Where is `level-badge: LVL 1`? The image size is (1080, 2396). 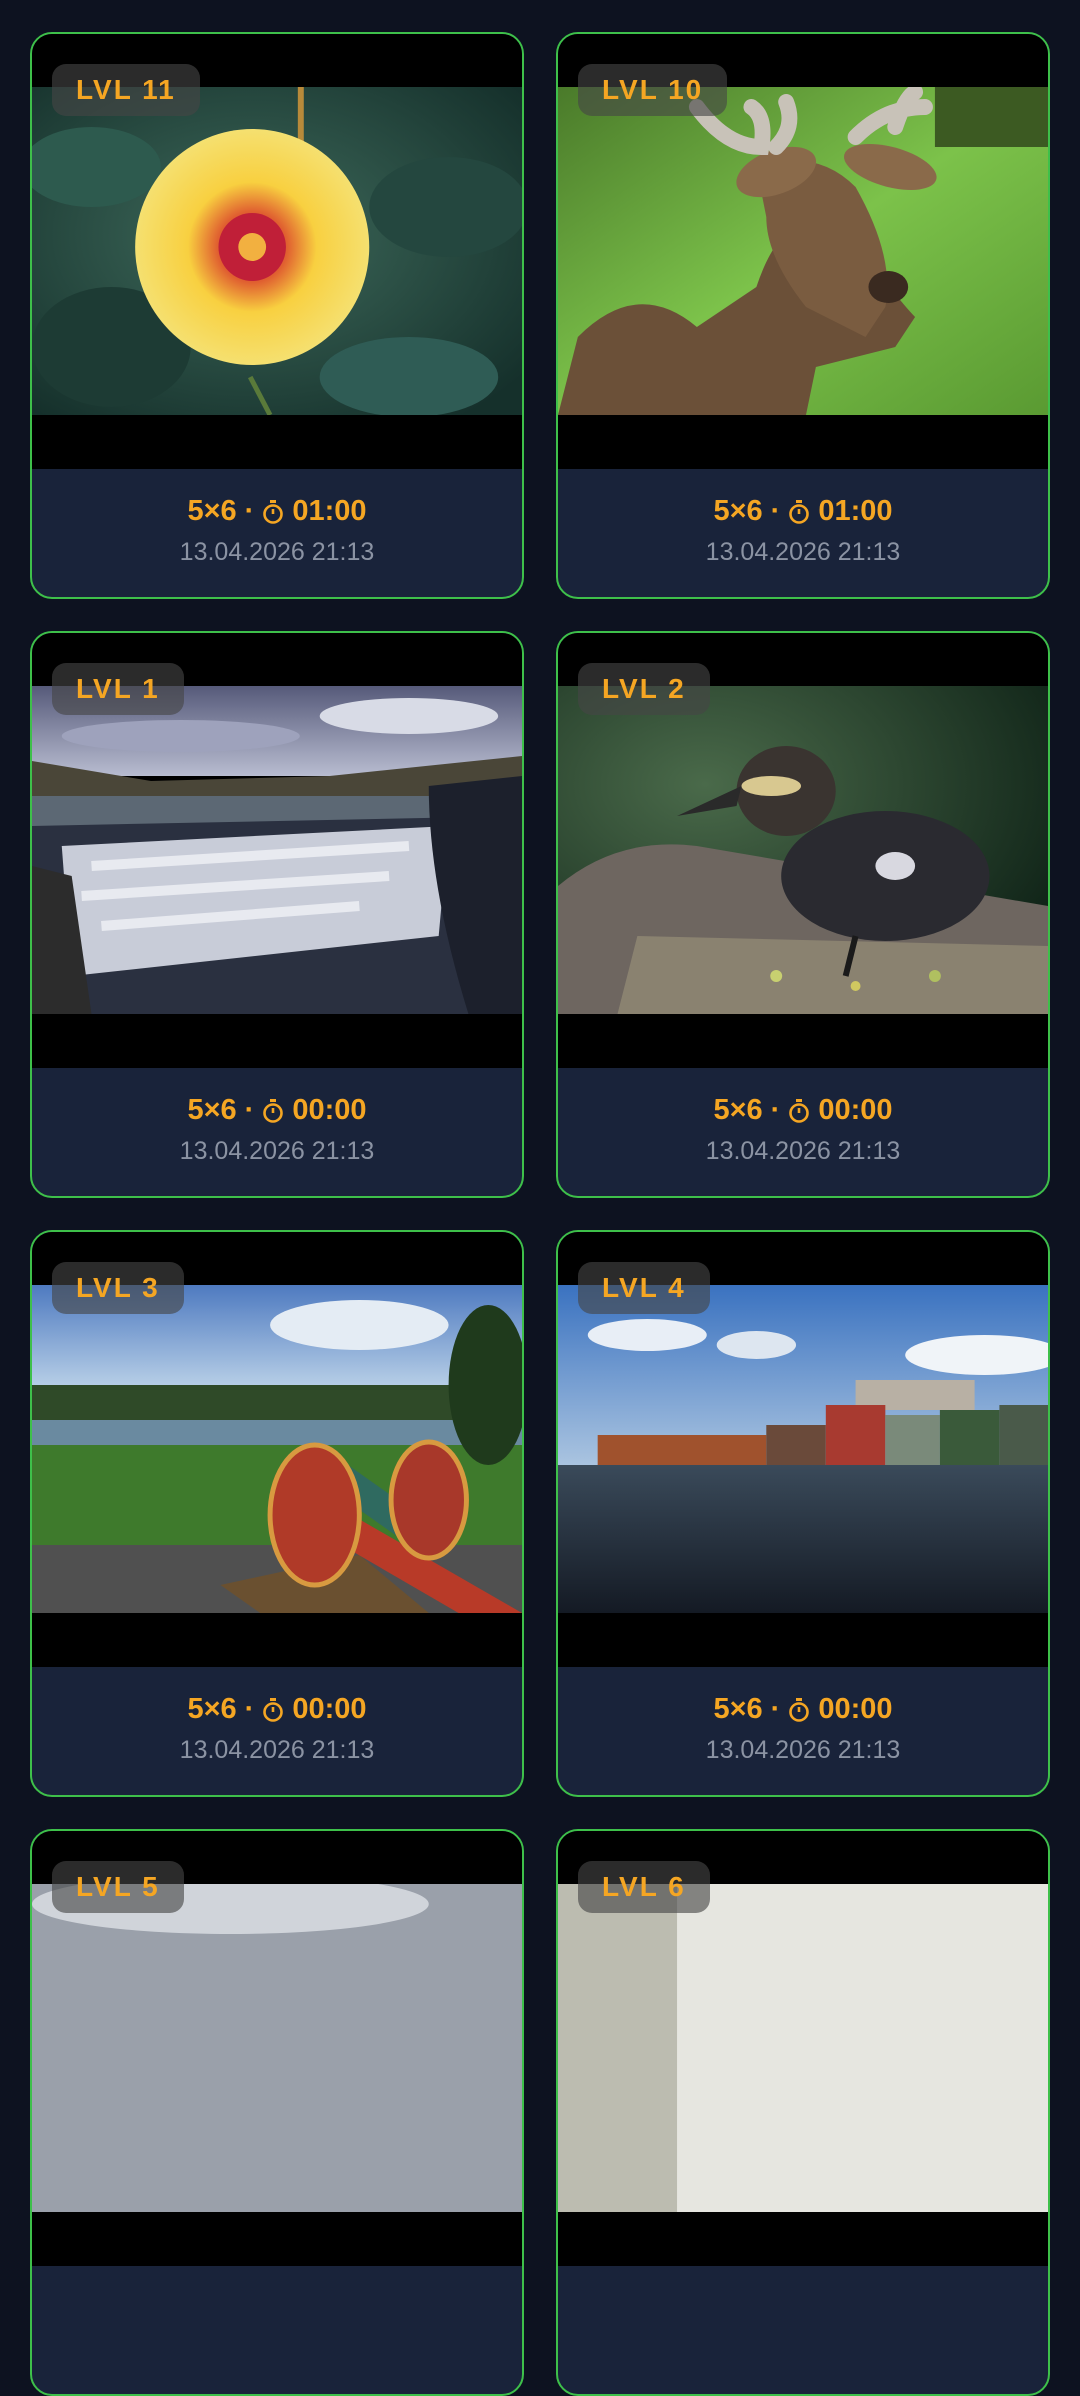 level-badge: LVL 1 is located at coordinates (118, 689).